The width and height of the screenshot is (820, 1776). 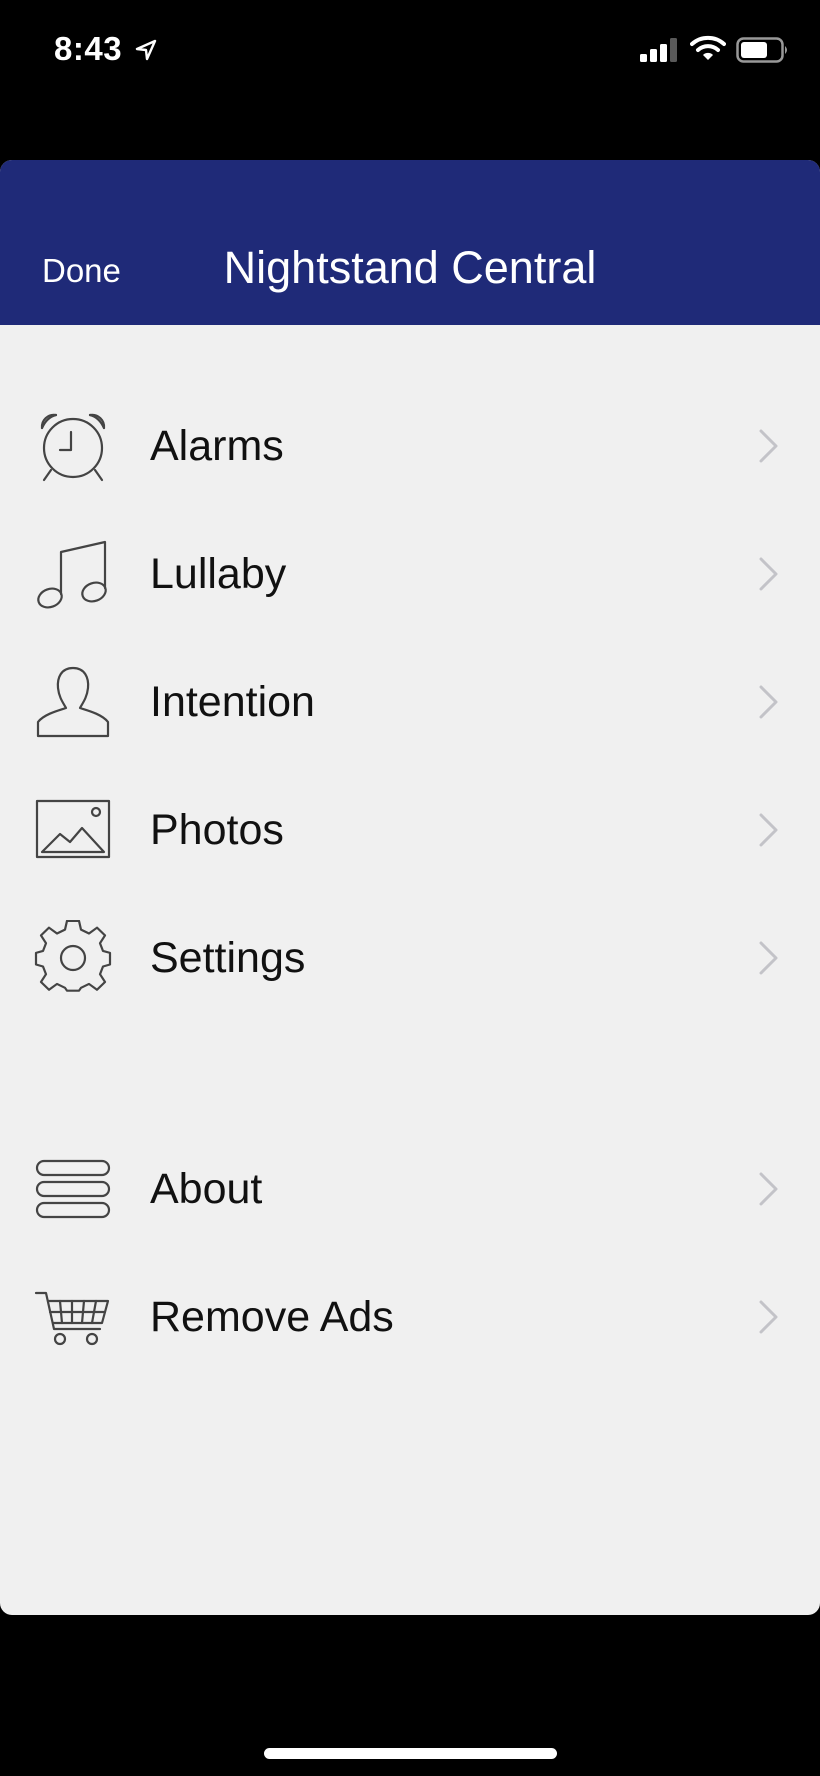 I want to click on person-icon, so click(x=73, y=702).